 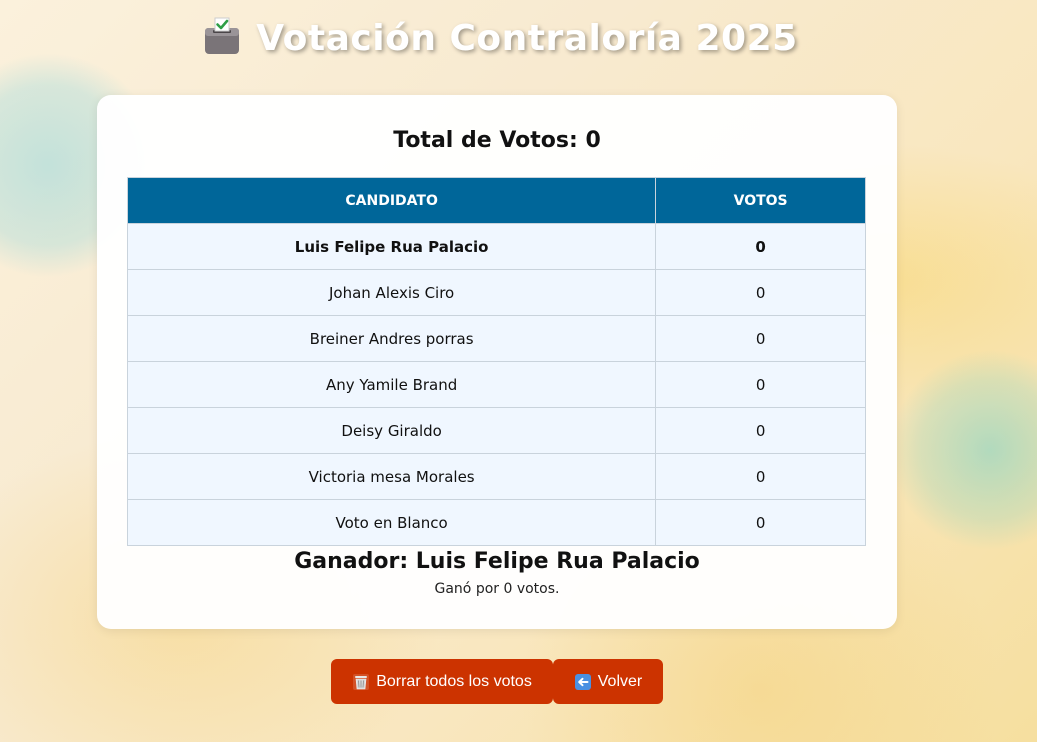 What do you see at coordinates (620, 681) in the screenshot?
I see `back-label: Volver` at bounding box center [620, 681].